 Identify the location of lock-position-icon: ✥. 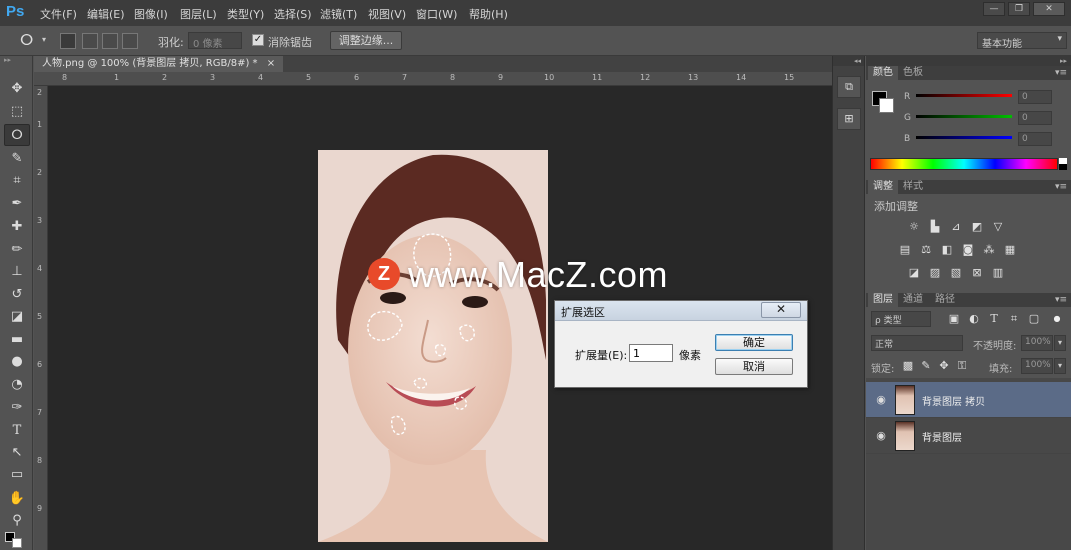
(944, 366).